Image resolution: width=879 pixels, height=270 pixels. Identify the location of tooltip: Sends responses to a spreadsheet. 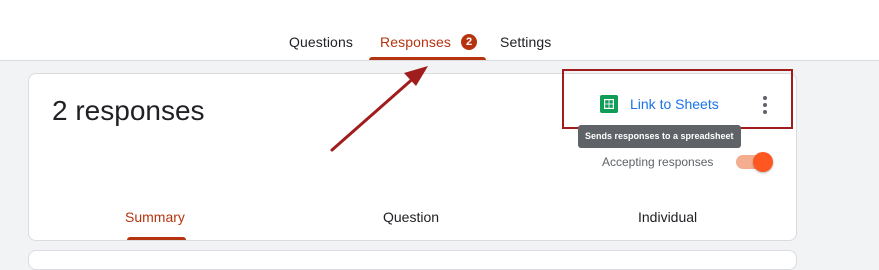
(659, 136).